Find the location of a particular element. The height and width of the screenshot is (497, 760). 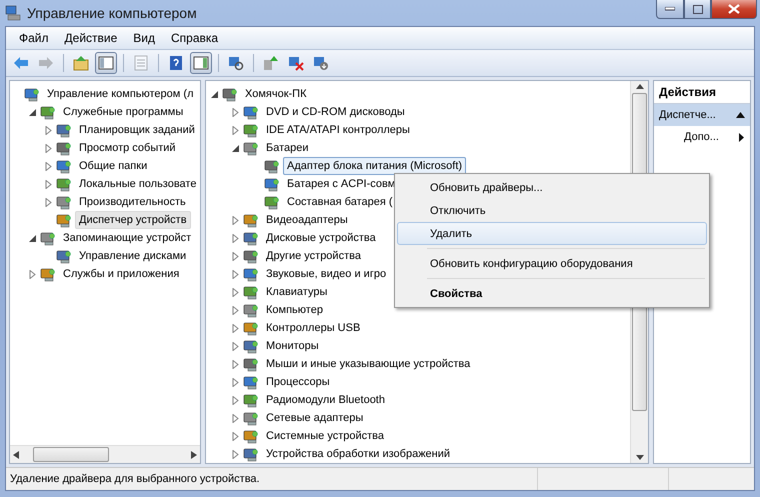

window-title: Управление компьютером is located at coordinates (112, 13).